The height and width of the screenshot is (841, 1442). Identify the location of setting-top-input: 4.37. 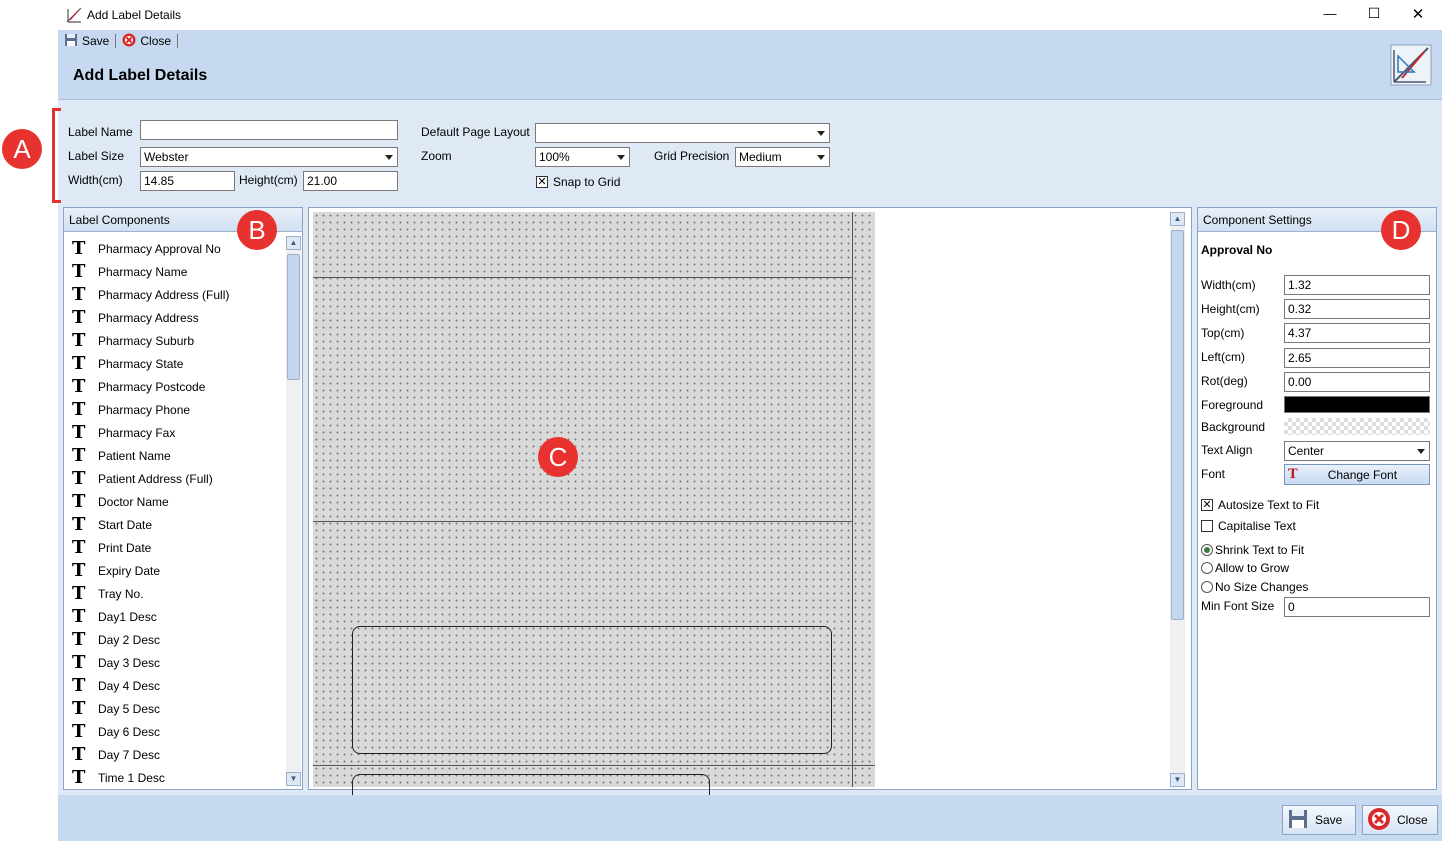
(1357, 333).